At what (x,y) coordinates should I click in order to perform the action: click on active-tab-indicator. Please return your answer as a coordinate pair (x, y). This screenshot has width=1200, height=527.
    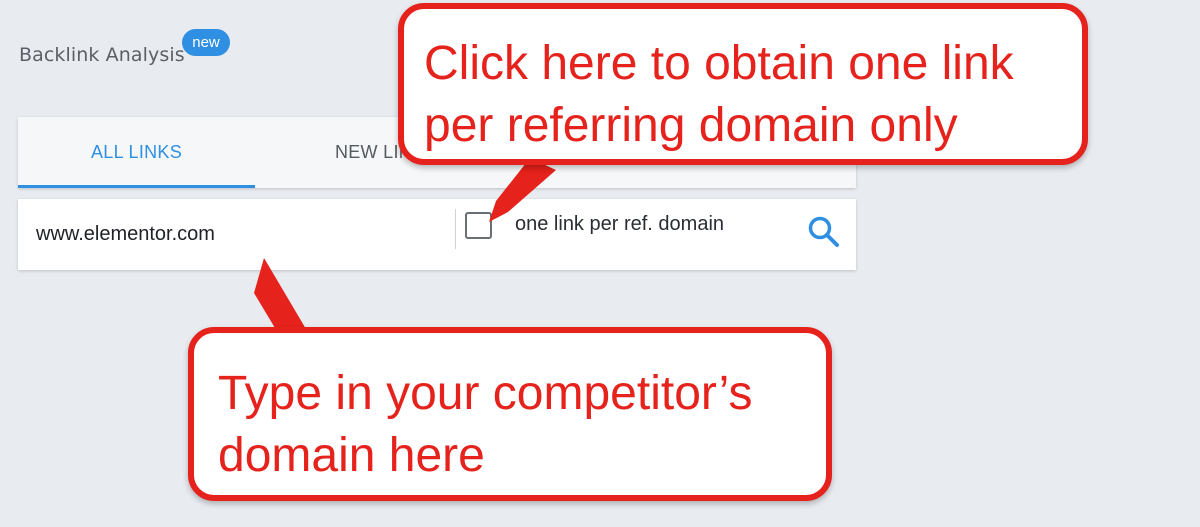
    Looking at the image, I should click on (136, 186).